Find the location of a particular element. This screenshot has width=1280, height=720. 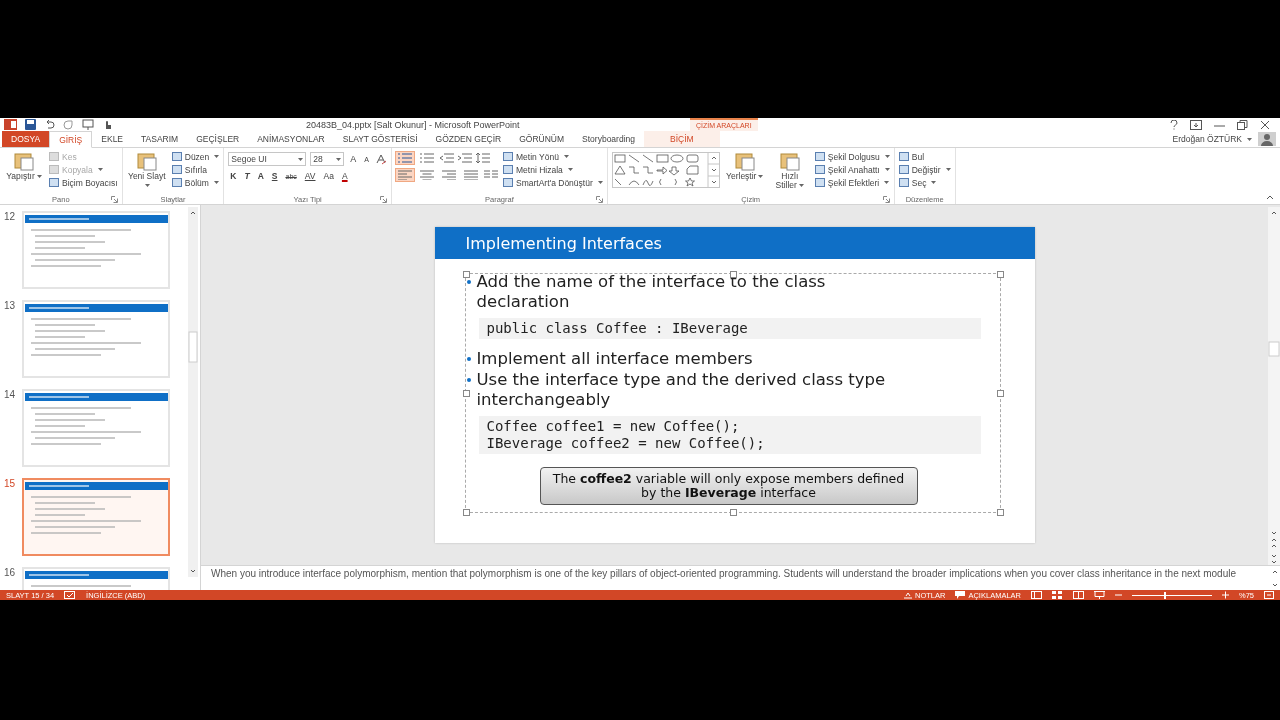

ribbon-button: Hızlı Stiller is located at coordinates (789, 170).